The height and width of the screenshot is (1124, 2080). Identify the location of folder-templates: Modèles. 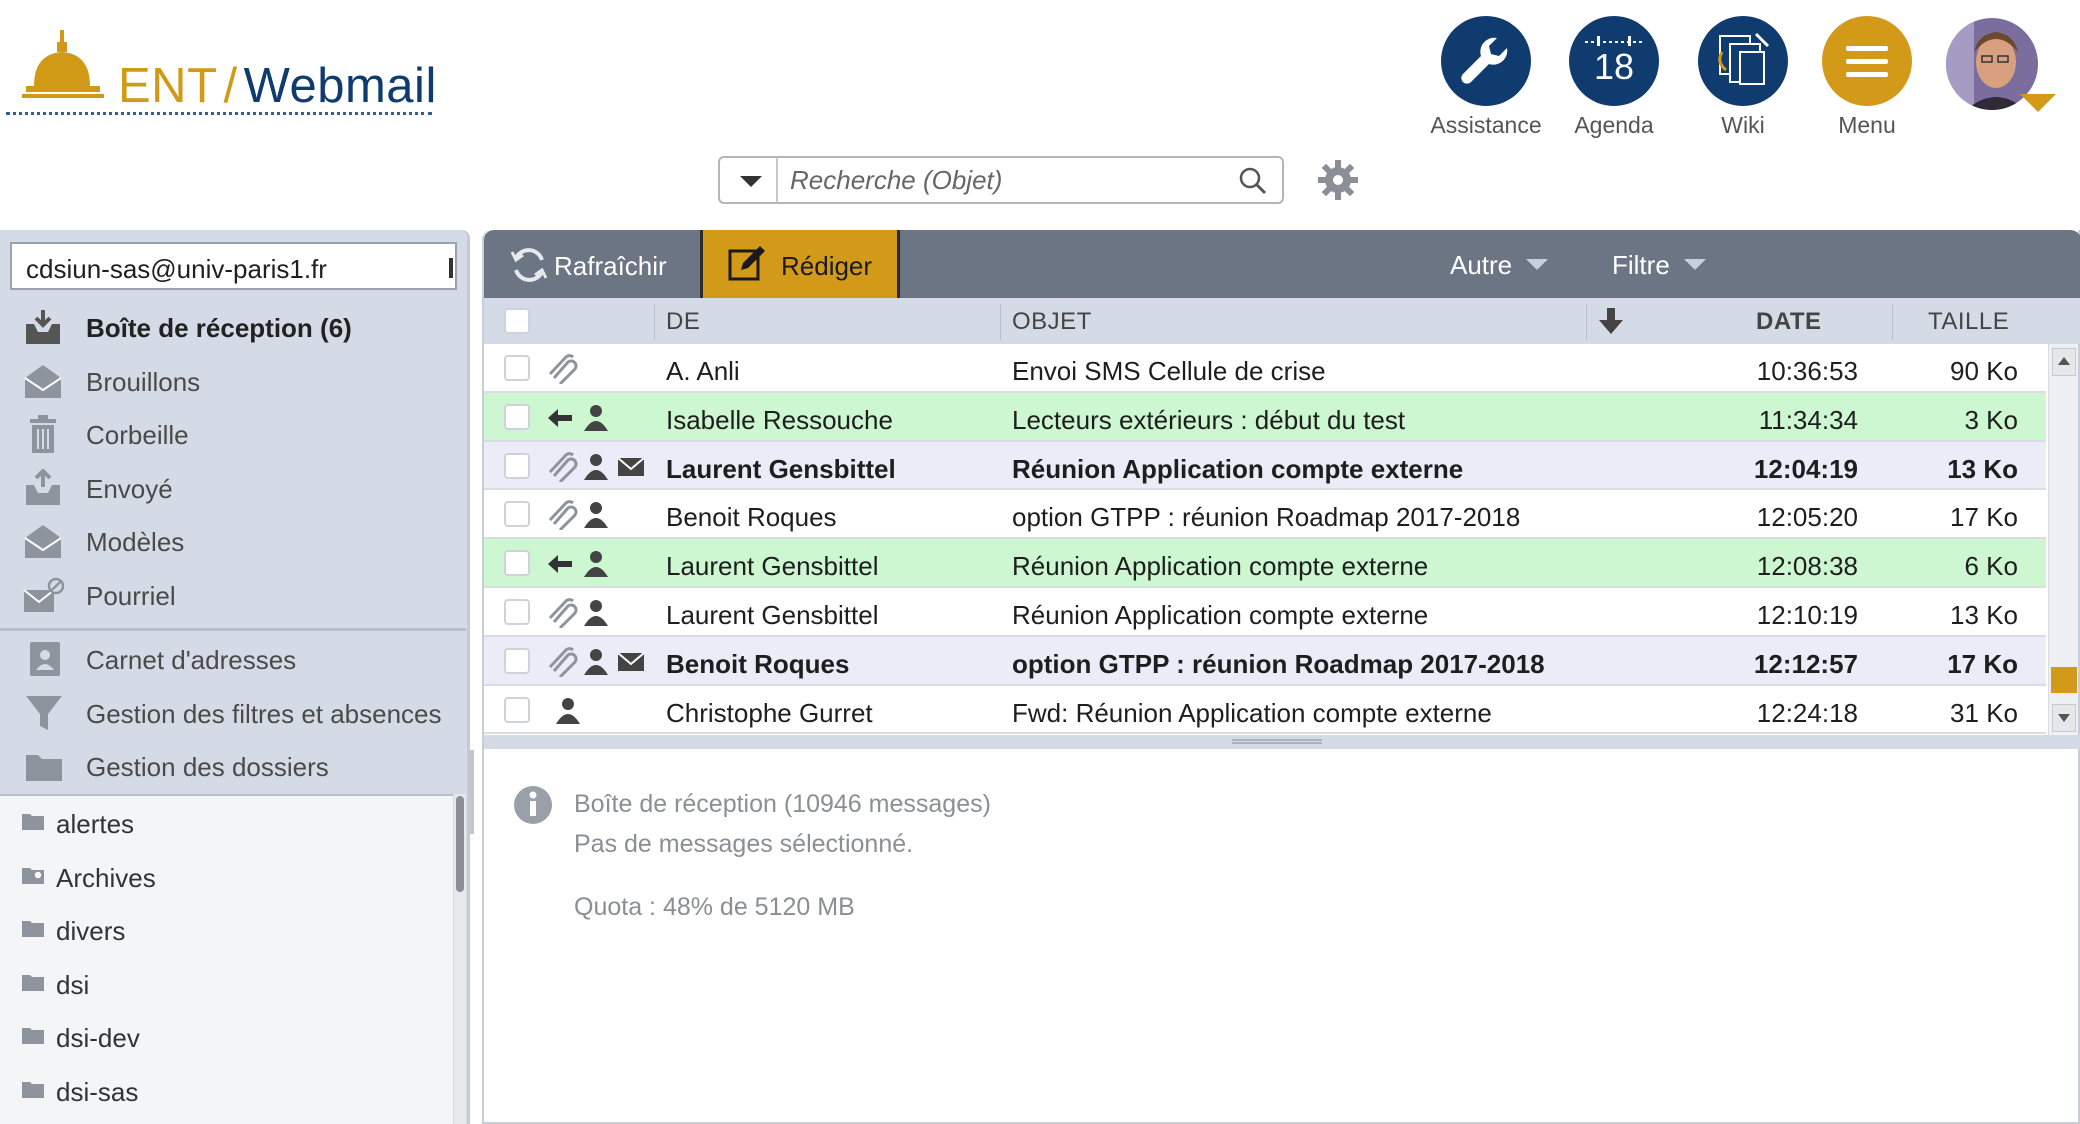
(233, 541).